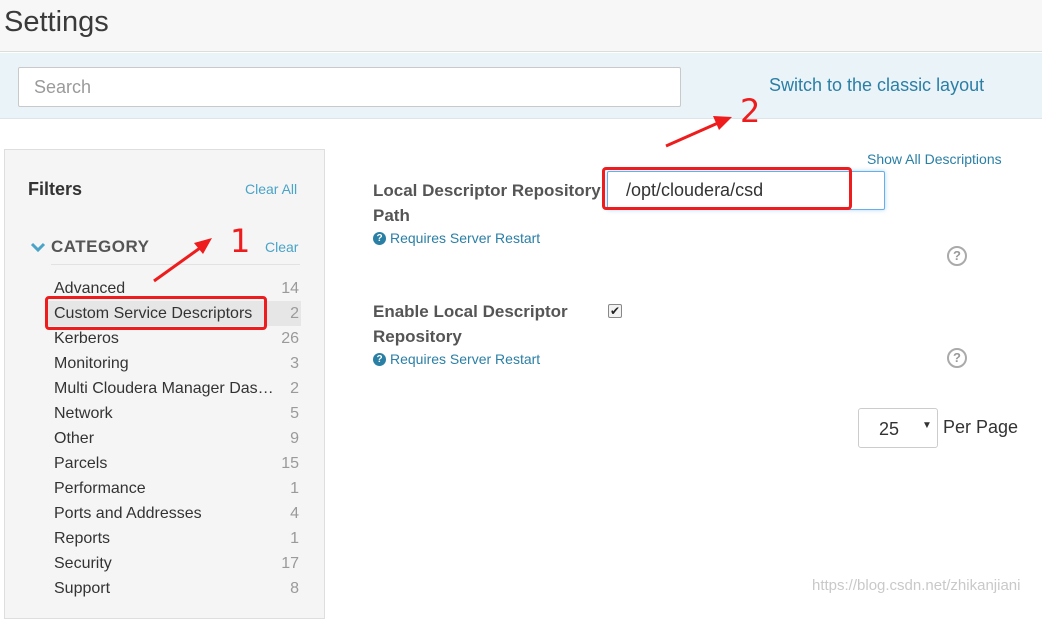 The height and width of the screenshot is (619, 1042). Describe the element at coordinates (271, 189) in the screenshot. I see `clear-all-link: Clear All` at that location.